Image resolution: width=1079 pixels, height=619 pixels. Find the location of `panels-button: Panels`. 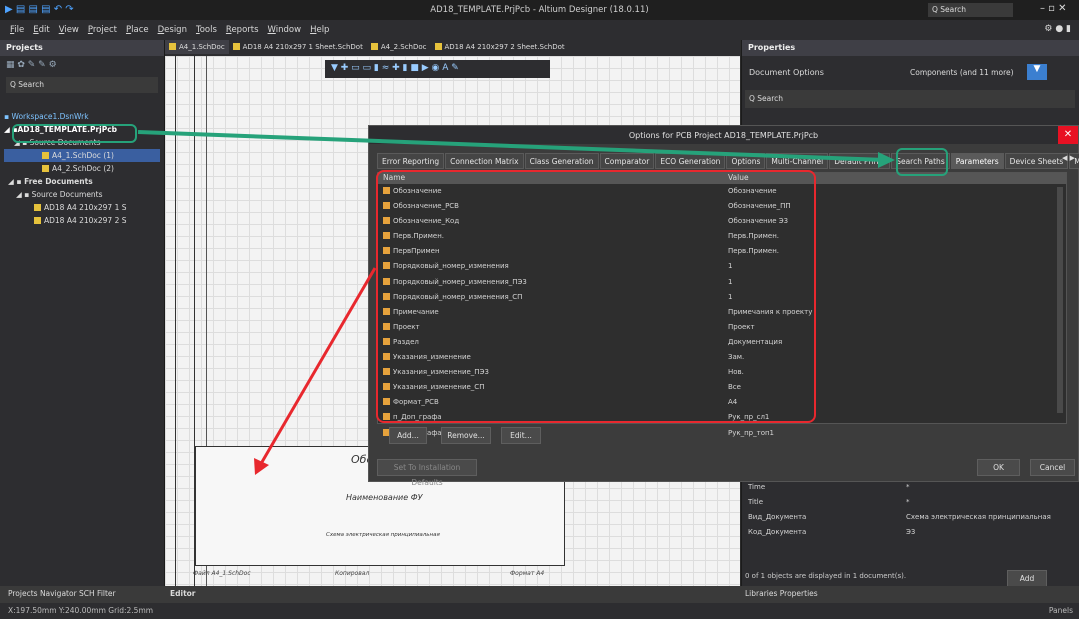

panels-button: Panels is located at coordinates (1061, 610).